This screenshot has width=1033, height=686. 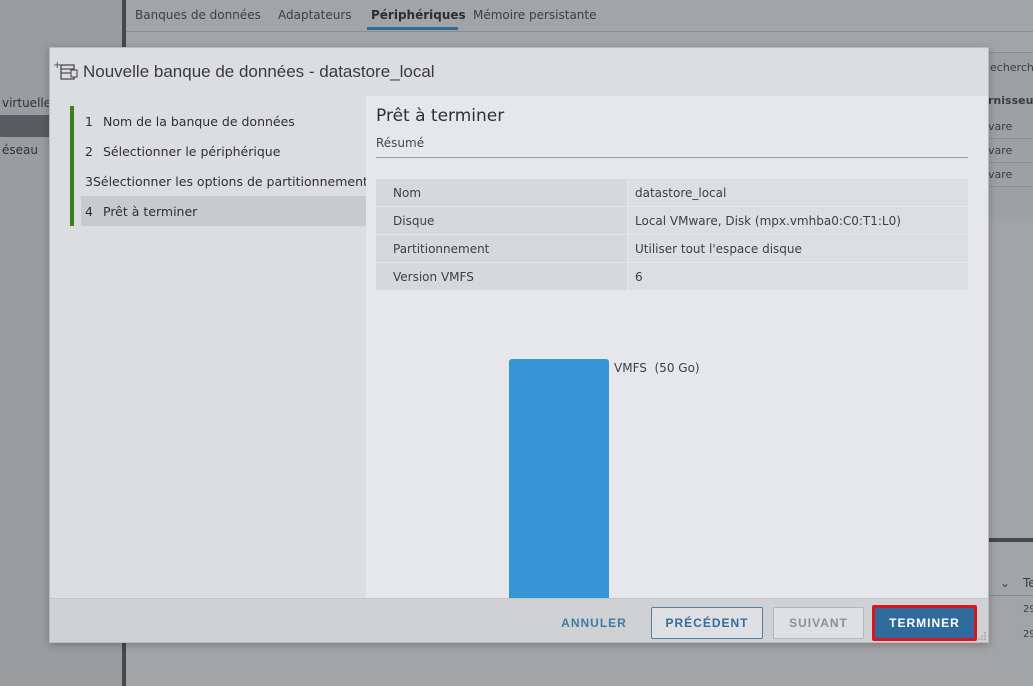 What do you see at coordinates (192, 151) in the screenshot?
I see `step-label: Sélectionner le périphérique` at bounding box center [192, 151].